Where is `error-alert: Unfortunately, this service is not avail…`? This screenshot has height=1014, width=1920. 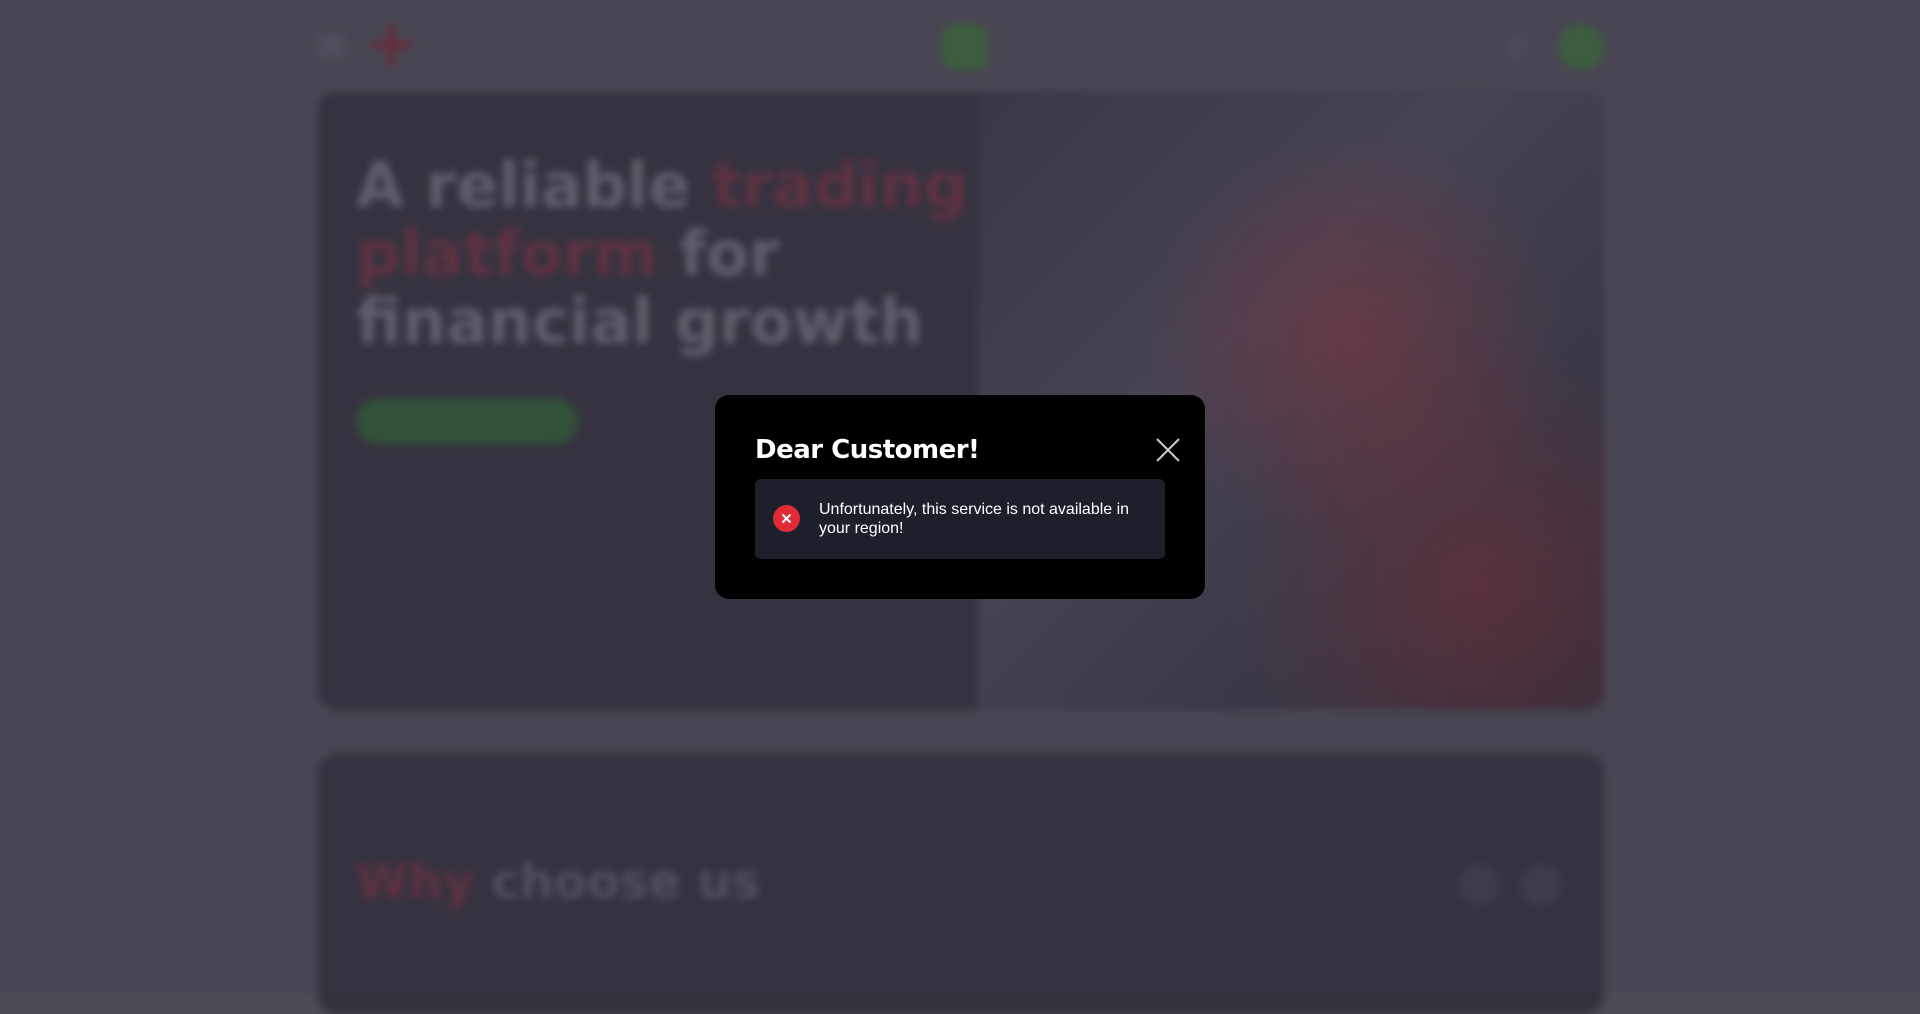
error-alert: Unfortunately, this service is not avail… is located at coordinates (960, 519).